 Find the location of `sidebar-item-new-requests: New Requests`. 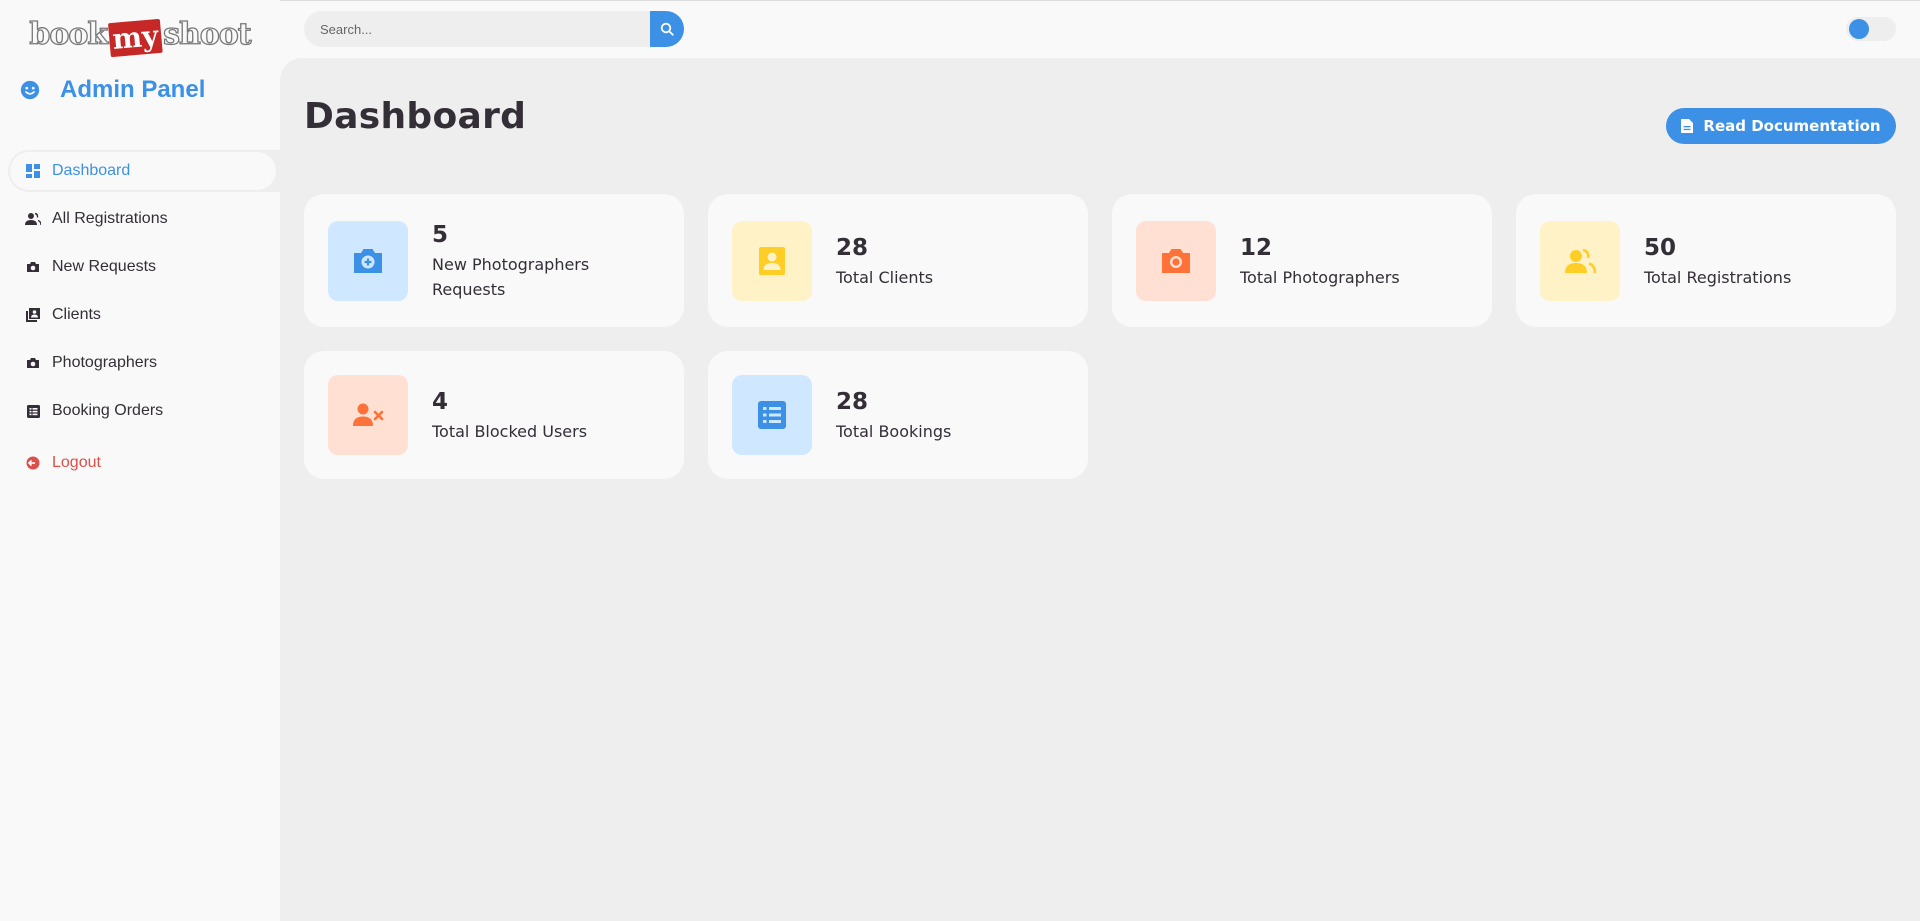

sidebar-item-new-requests: New Requests is located at coordinates (144, 267).